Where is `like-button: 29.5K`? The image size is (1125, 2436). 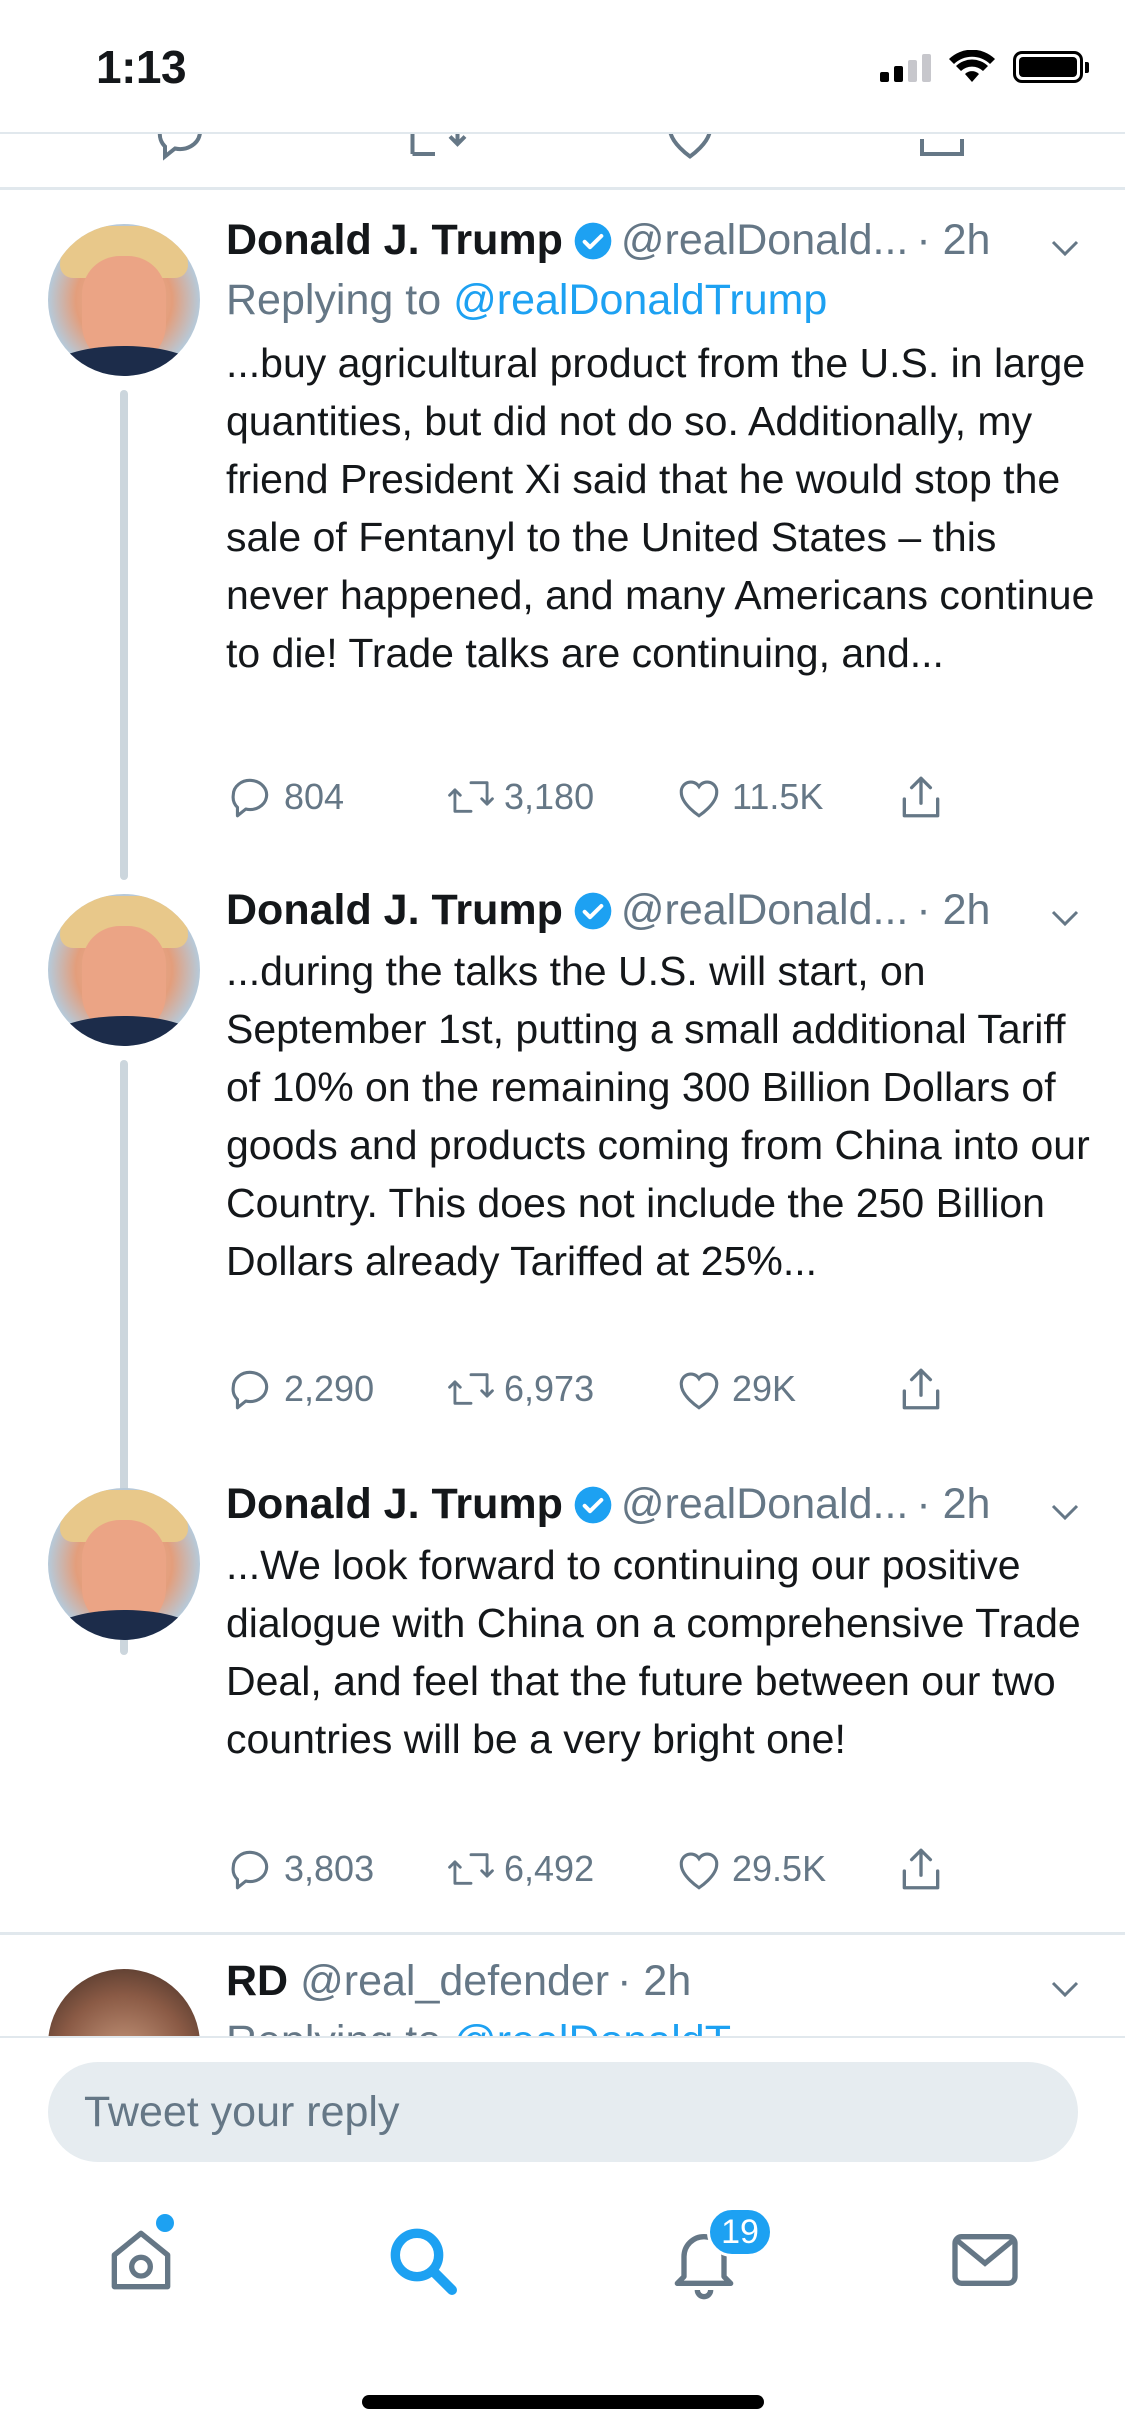
like-button: 29.5K is located at coordinates (750, 1869).